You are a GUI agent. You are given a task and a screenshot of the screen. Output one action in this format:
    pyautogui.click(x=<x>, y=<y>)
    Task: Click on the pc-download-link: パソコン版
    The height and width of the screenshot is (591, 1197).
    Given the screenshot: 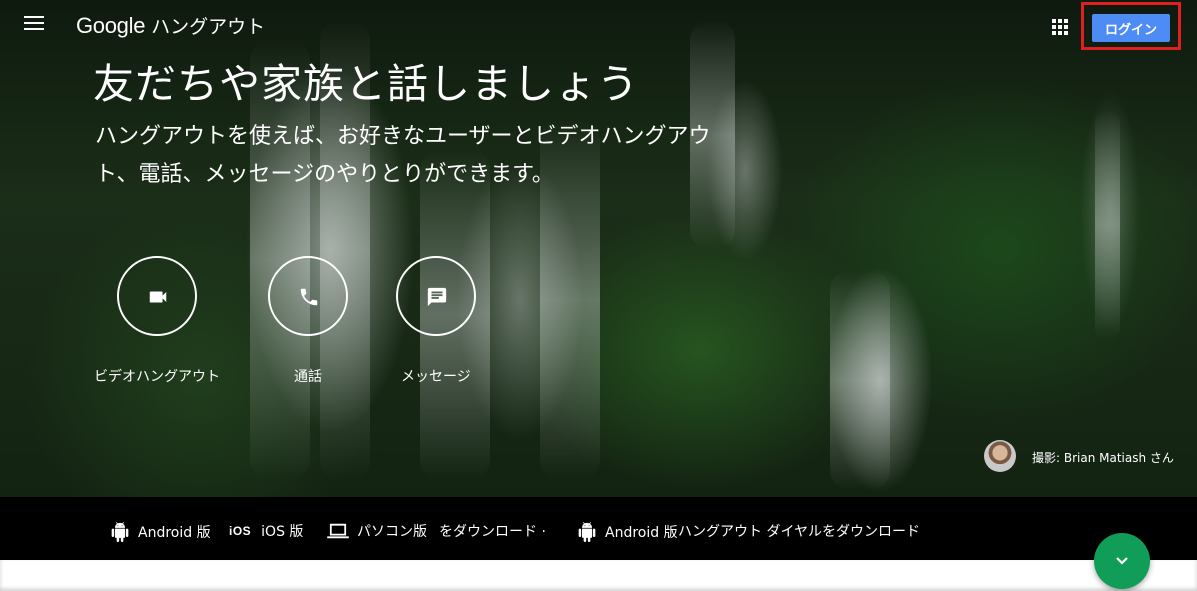 What is the action you would take?
    pyautogui.click(x=377, y=531)
    